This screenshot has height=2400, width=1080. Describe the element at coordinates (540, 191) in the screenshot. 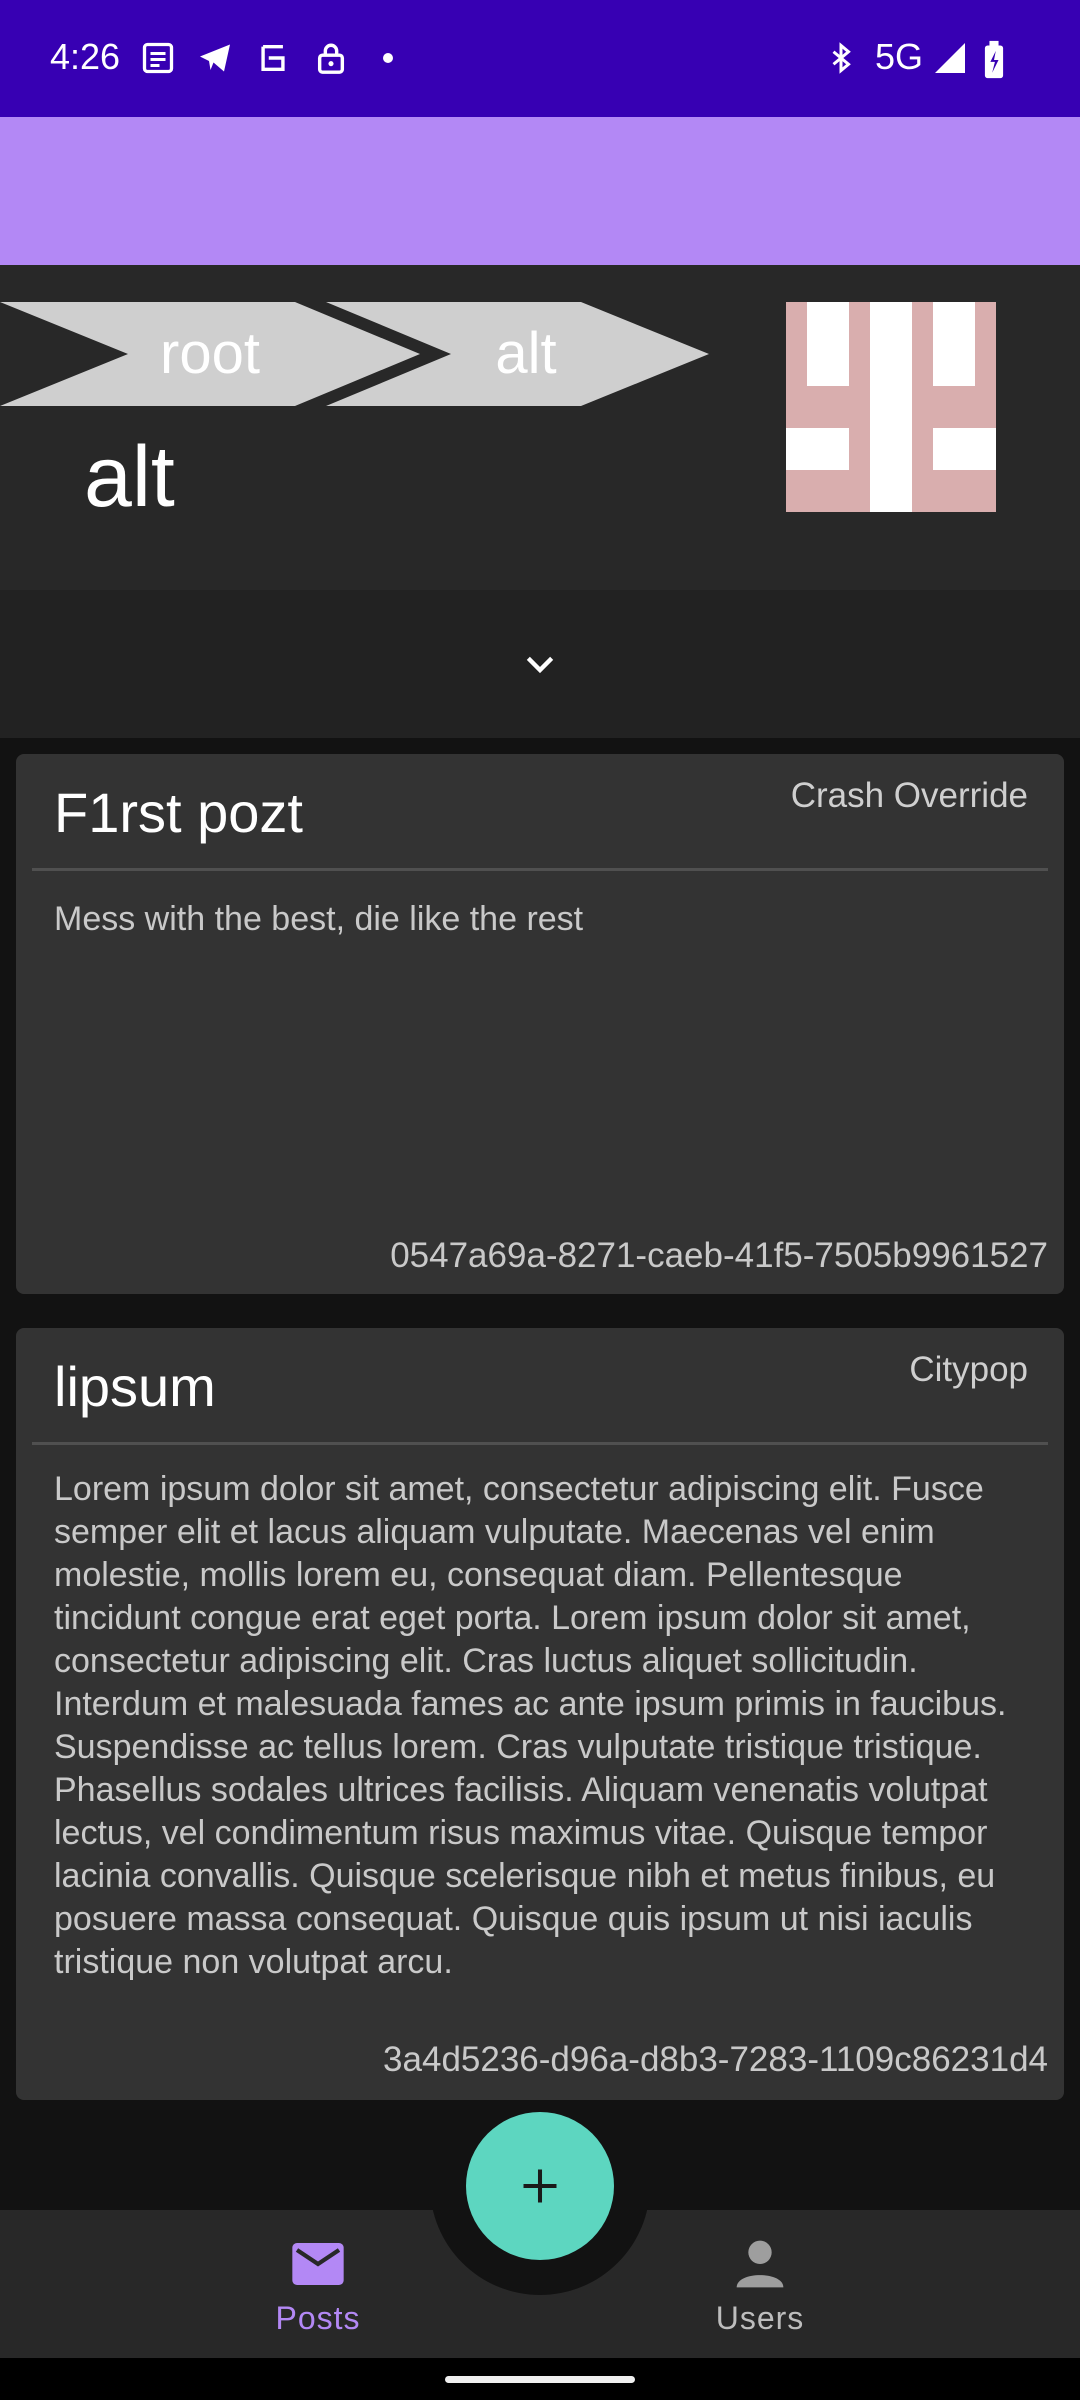

I see `app-toolbar` at that location.